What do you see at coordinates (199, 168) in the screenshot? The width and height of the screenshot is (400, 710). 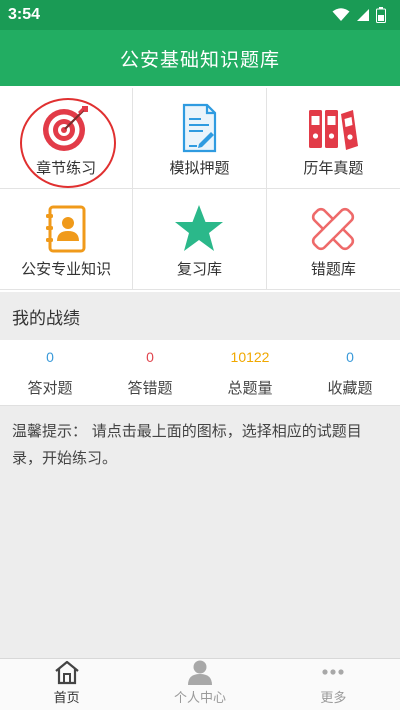 I see `menu-item-label: 模拟押题` at bounding box center [199, 168].